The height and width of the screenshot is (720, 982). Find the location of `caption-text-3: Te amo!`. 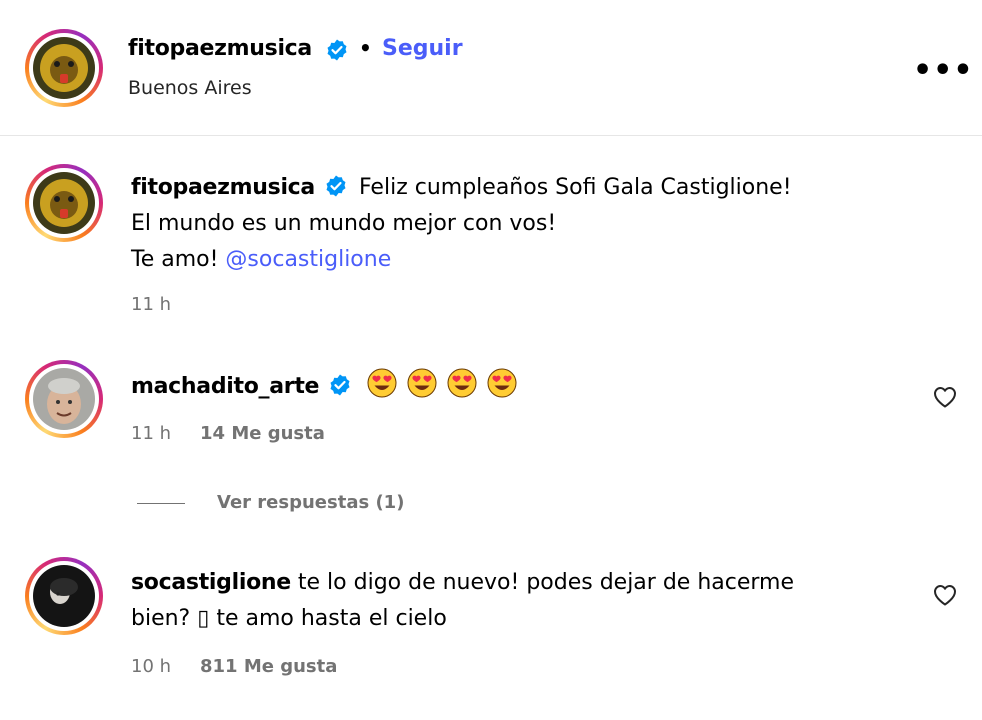

caption-text-3: Te amo! is located at coordinates (175, 259).